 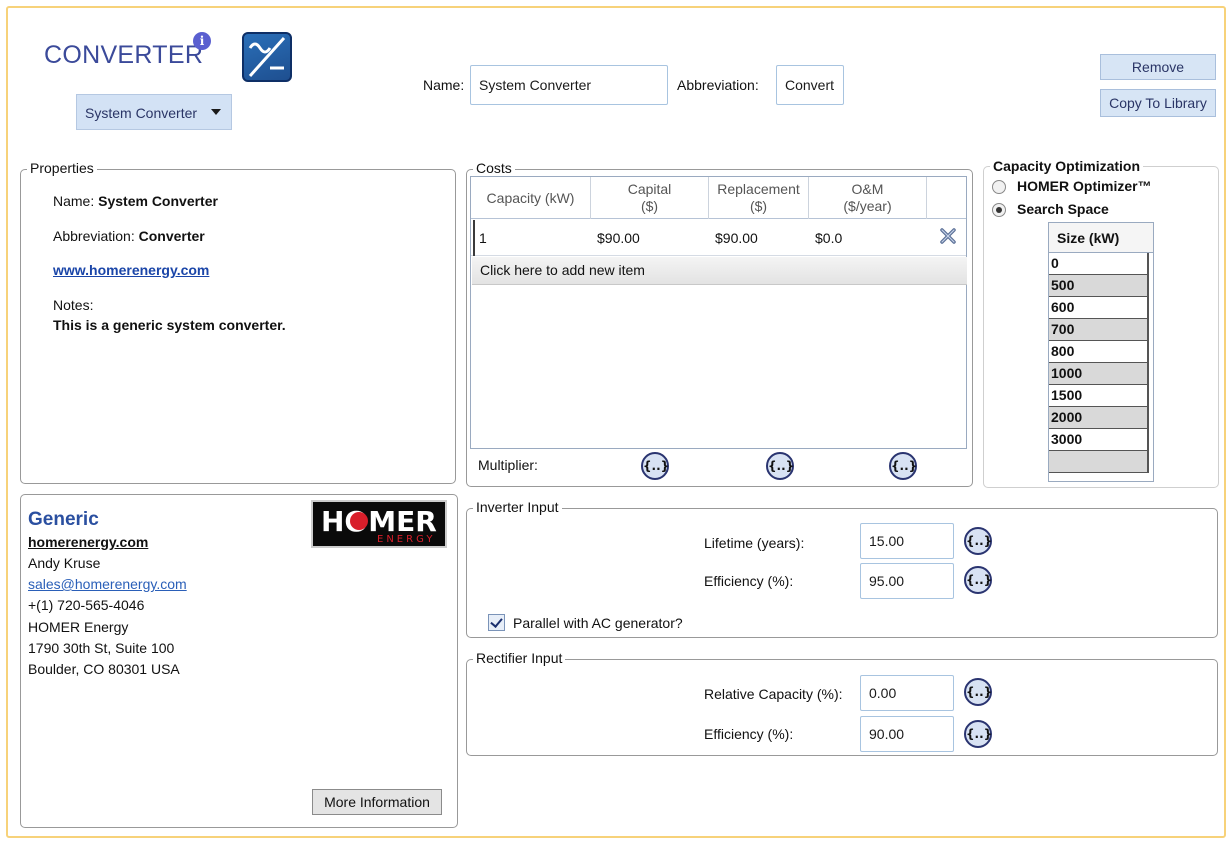 What do you see at coordinates (759, 238) in the screenshot?
I see `cell-replacement: $90.00` at bounding box center [759, 238].